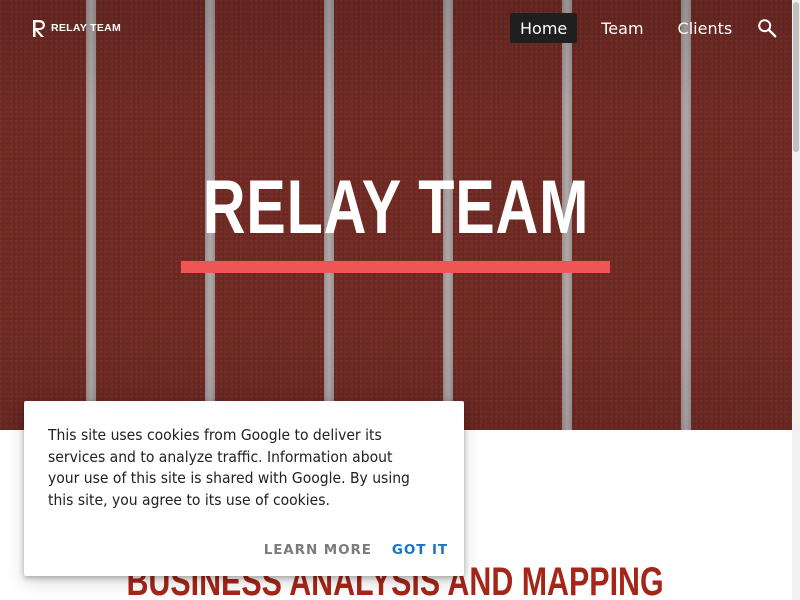  Describe the element at coordinates (420, 550) in the screenshot. I see `got-it-button: GOT IT` at that location.